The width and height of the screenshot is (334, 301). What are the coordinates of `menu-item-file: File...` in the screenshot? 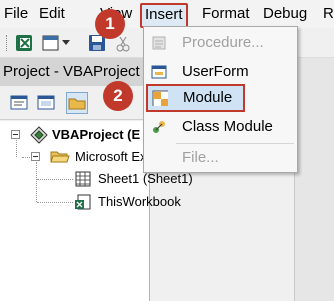 It's located at (220, 158).